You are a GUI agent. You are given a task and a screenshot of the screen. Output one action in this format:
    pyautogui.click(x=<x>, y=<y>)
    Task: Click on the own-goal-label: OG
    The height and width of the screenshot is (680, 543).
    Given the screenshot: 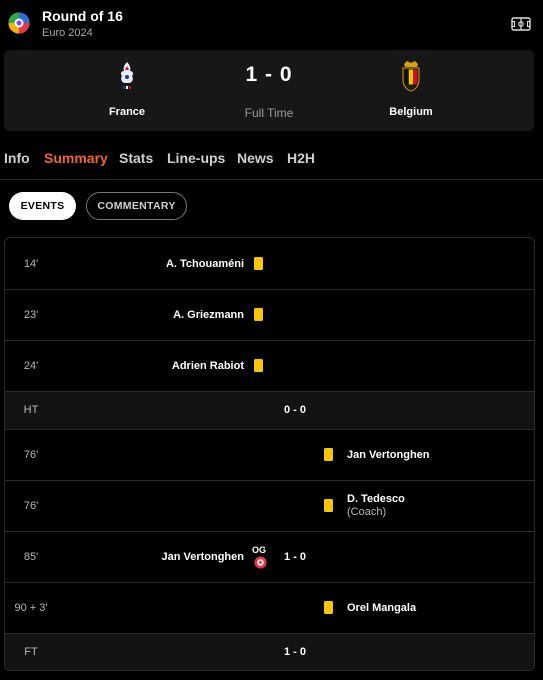 What is the action you would take?
    pyautogui.click(x=259, y=550)
    